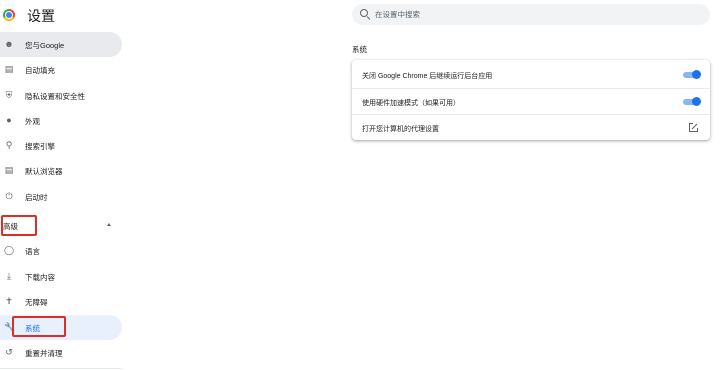 The image size is (720, 370). Describe the element at coordinates (36, 197) in the screenshot. I see `sidebar-item-label: 启动时` at that location.